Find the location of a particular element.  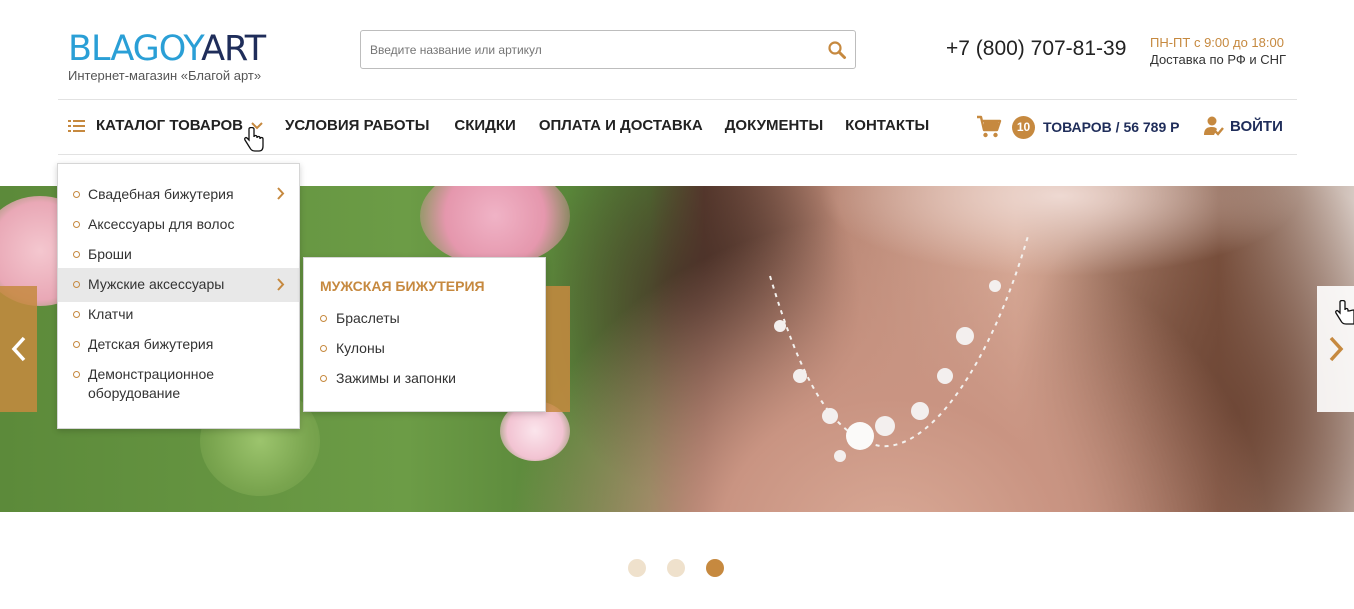

catalog-item-kids: Детская бижутерия is located at coordinates (178, 344).